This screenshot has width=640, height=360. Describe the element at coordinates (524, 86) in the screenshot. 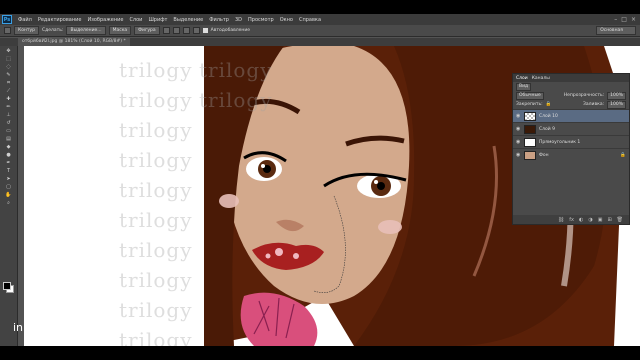

I see `layer-kind-filter: Вид` at that location.